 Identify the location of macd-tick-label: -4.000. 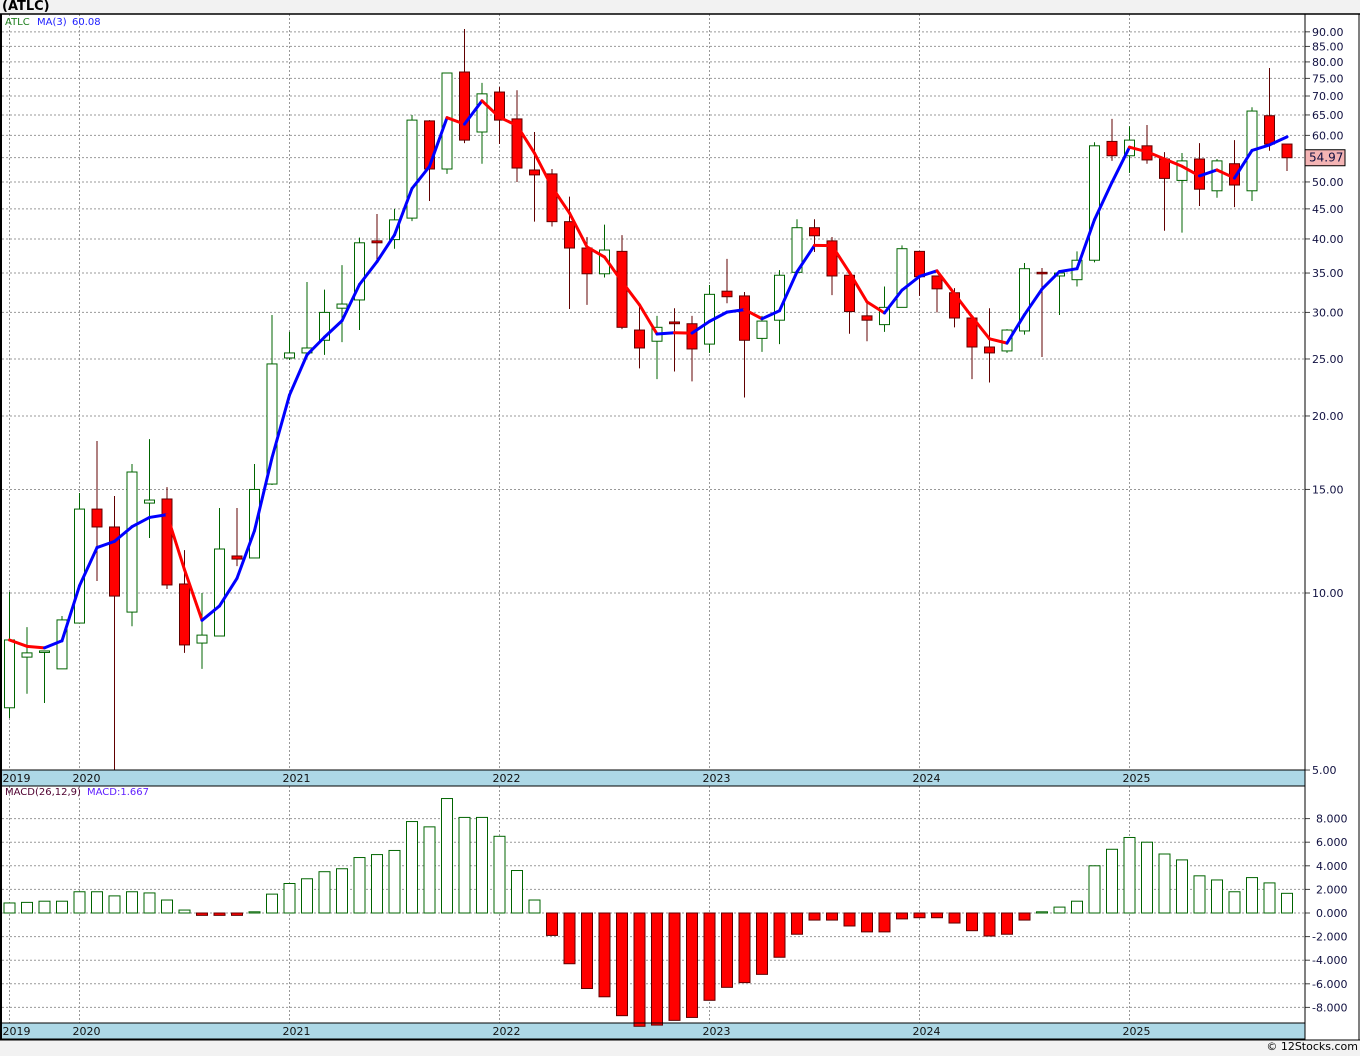
(1329, 960).